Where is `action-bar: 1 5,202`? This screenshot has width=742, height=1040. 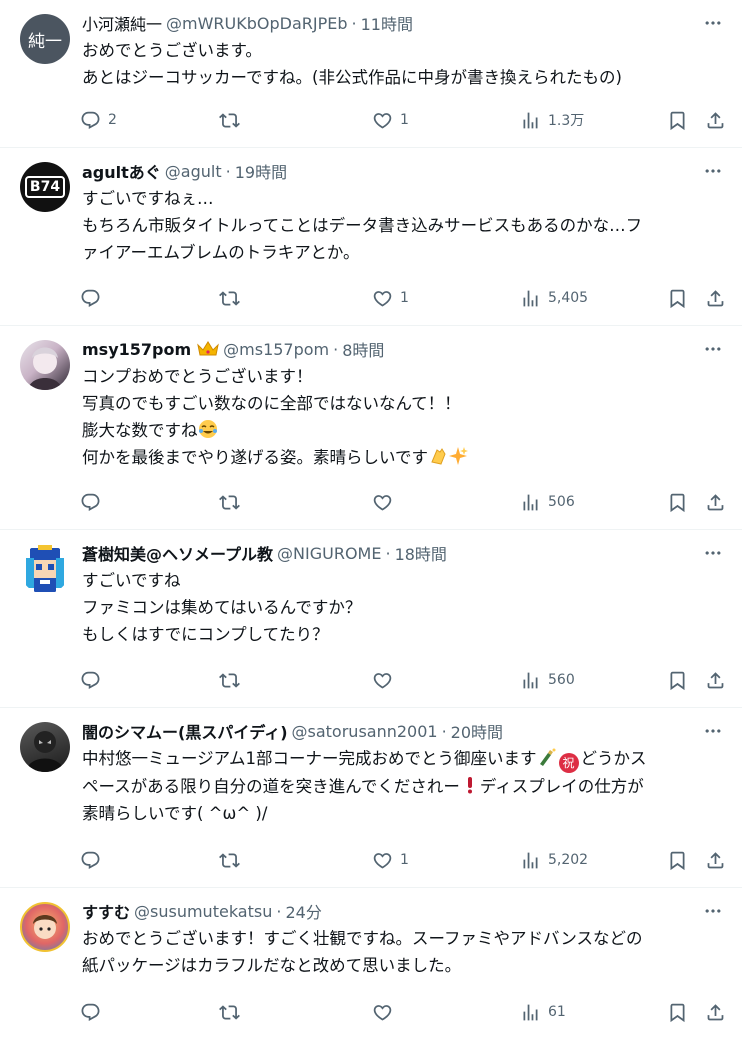
action-bar: 1 5,202 is located at coordinates (405, 860).